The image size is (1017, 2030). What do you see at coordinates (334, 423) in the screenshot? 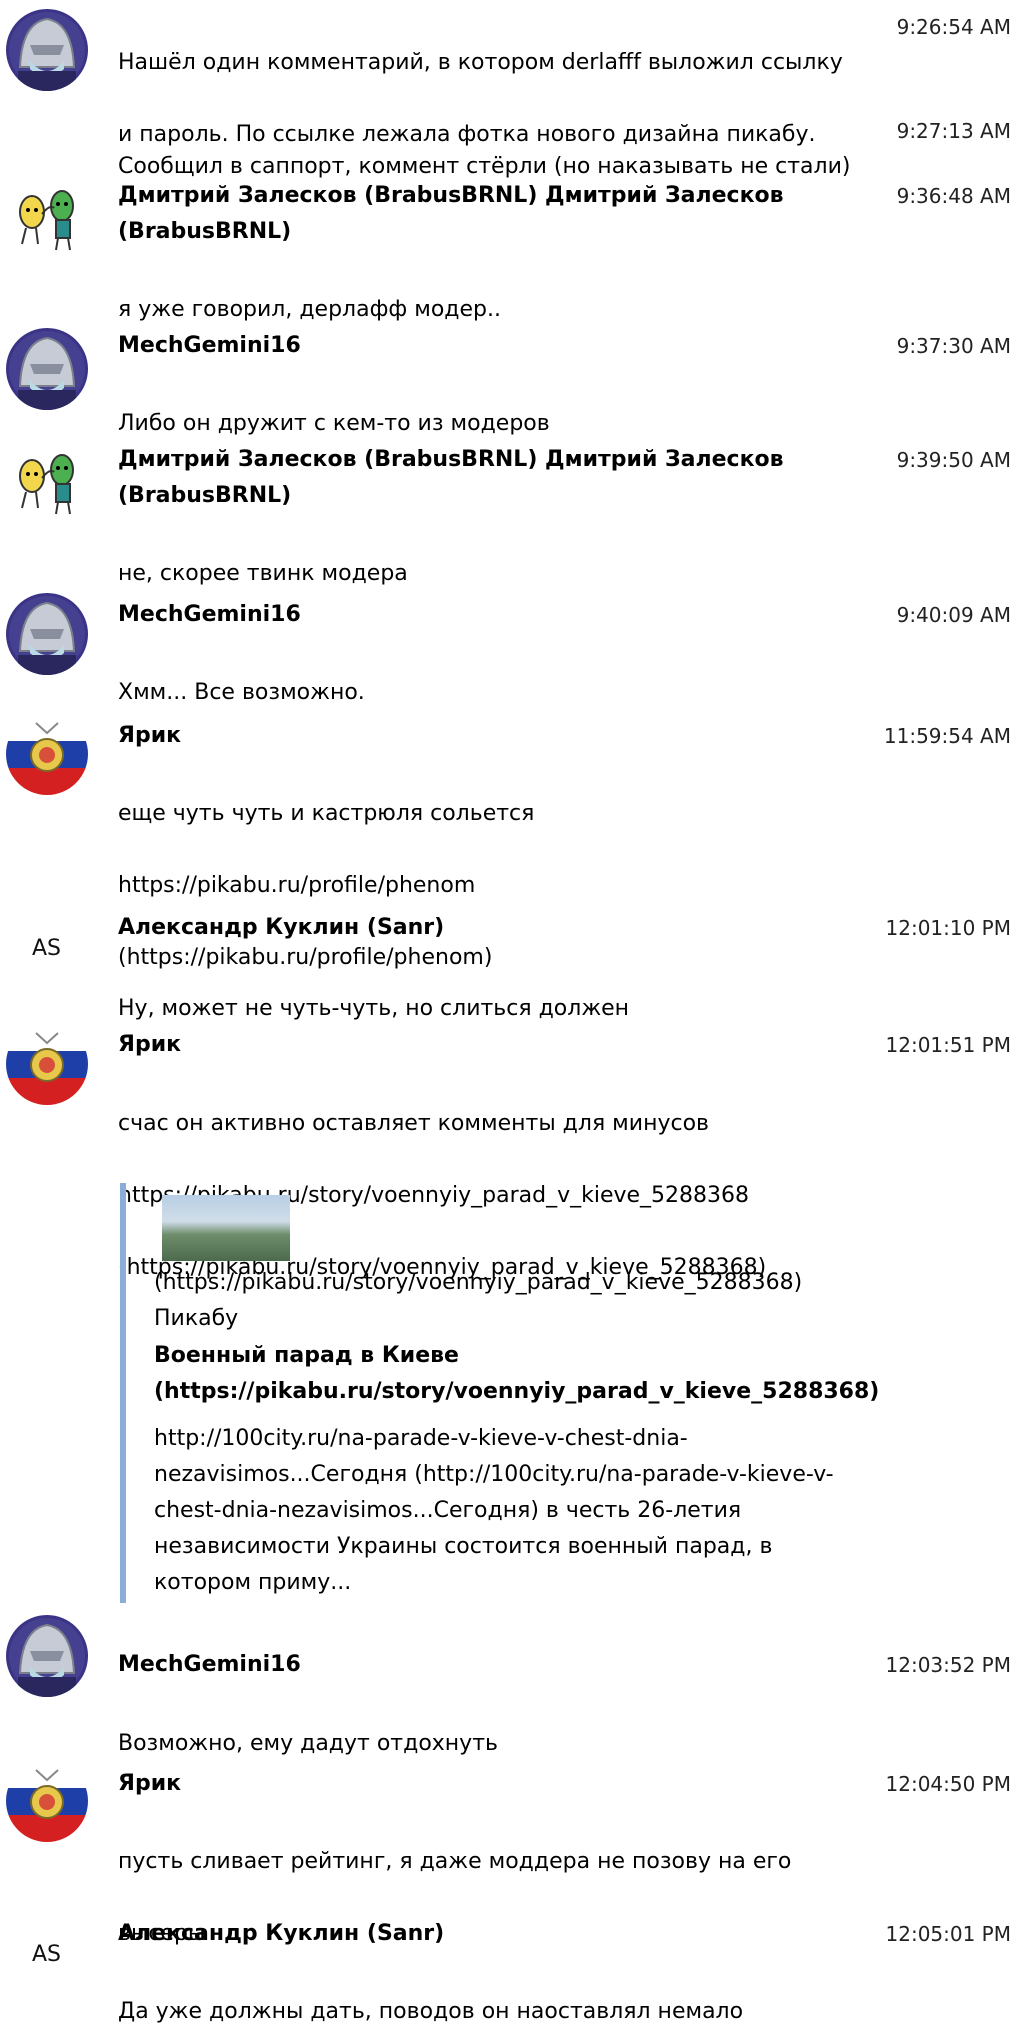
I see `message-line: Либо он дружит с кем-то из модеров` at bounding box center [334, 423].